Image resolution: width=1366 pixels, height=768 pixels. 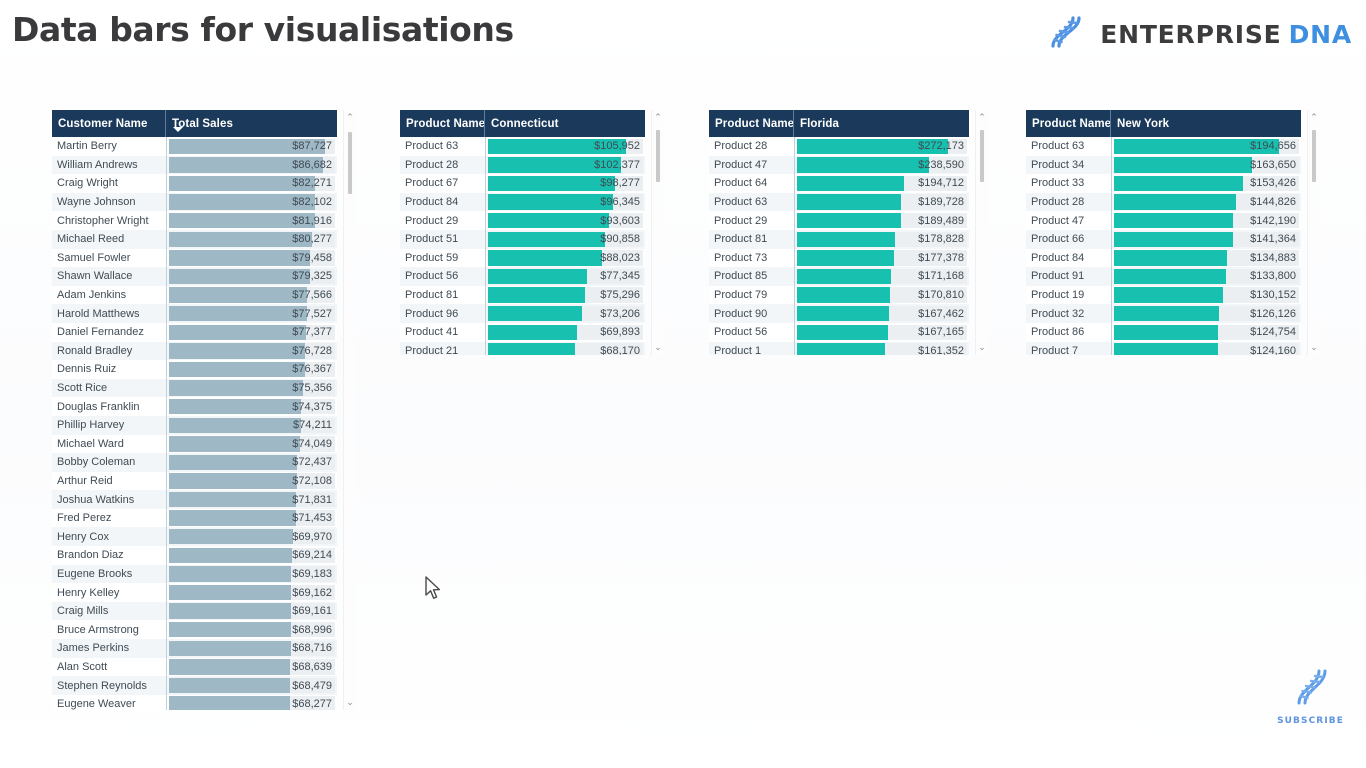 What do you see at coordinates (194, 702) in the screenshot?
I see `table-row: Eugene Weaver $68,277` at bounding box center [194, 702].